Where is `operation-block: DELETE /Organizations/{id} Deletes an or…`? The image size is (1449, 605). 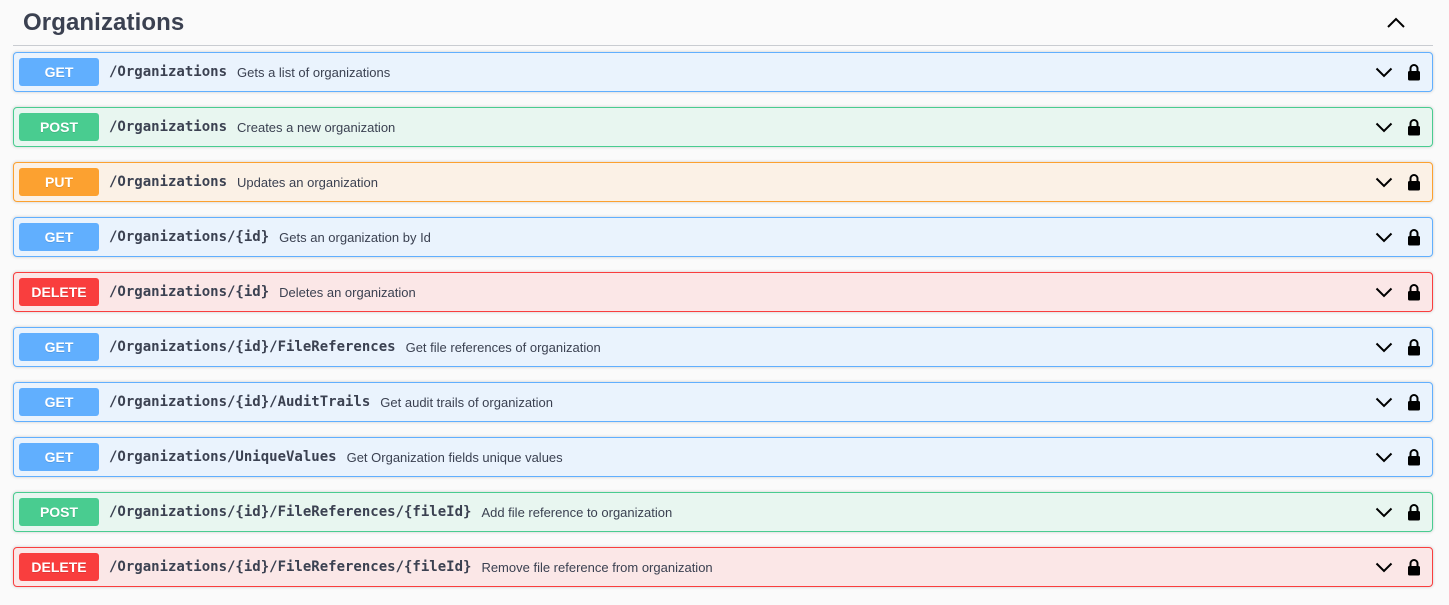 operation-block: DELETE /Organizations/{id} Deletes an or… is located at coordinates (723, 292).